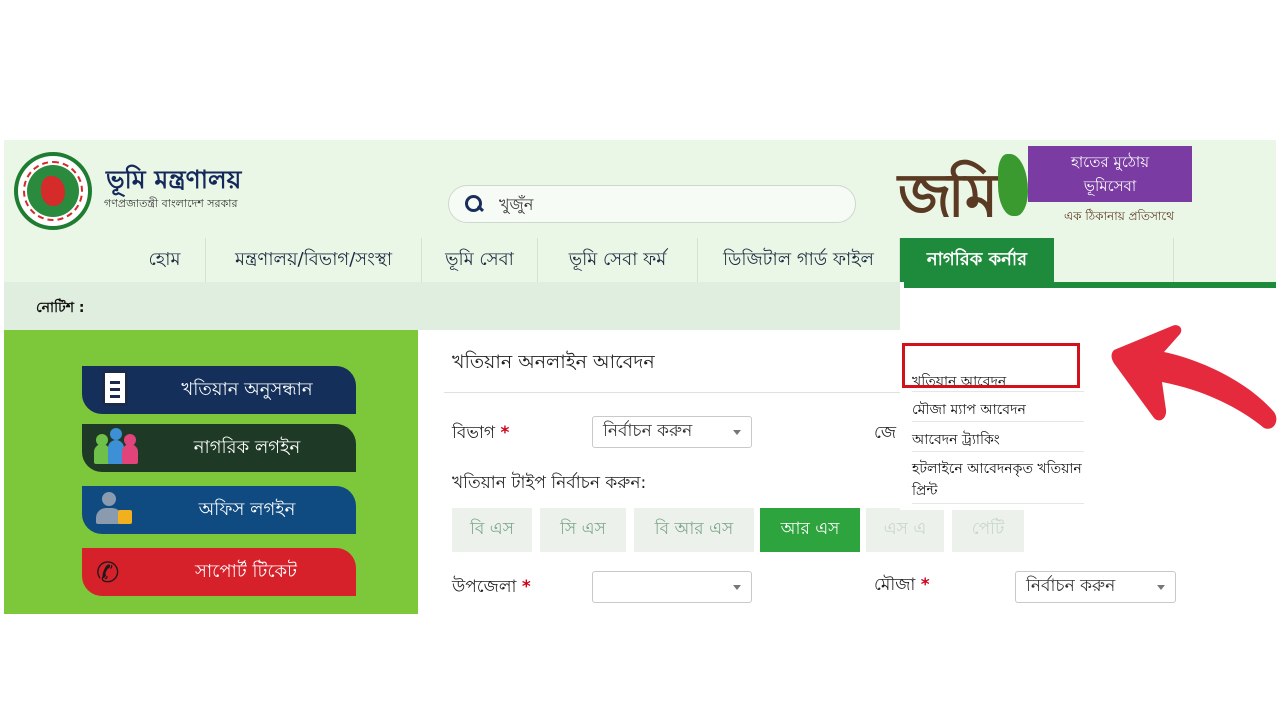  What do you see at coordinates (314, 260) in the screenshot?
I see `nav-item-ministry: মন্ত্রণালয়/বিভাগ/সংস্থা` at bounding box center [314, 260].